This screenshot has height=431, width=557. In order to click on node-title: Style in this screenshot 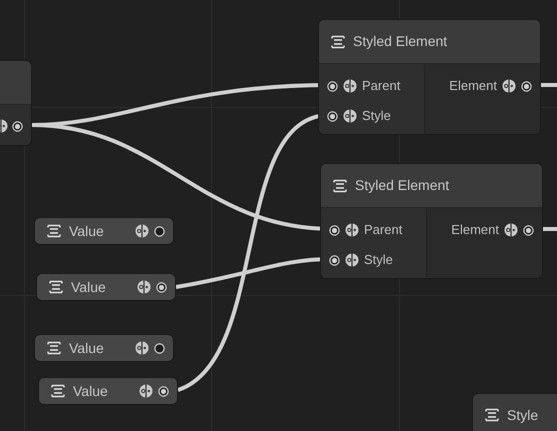, I will do `click(522, 415)`.